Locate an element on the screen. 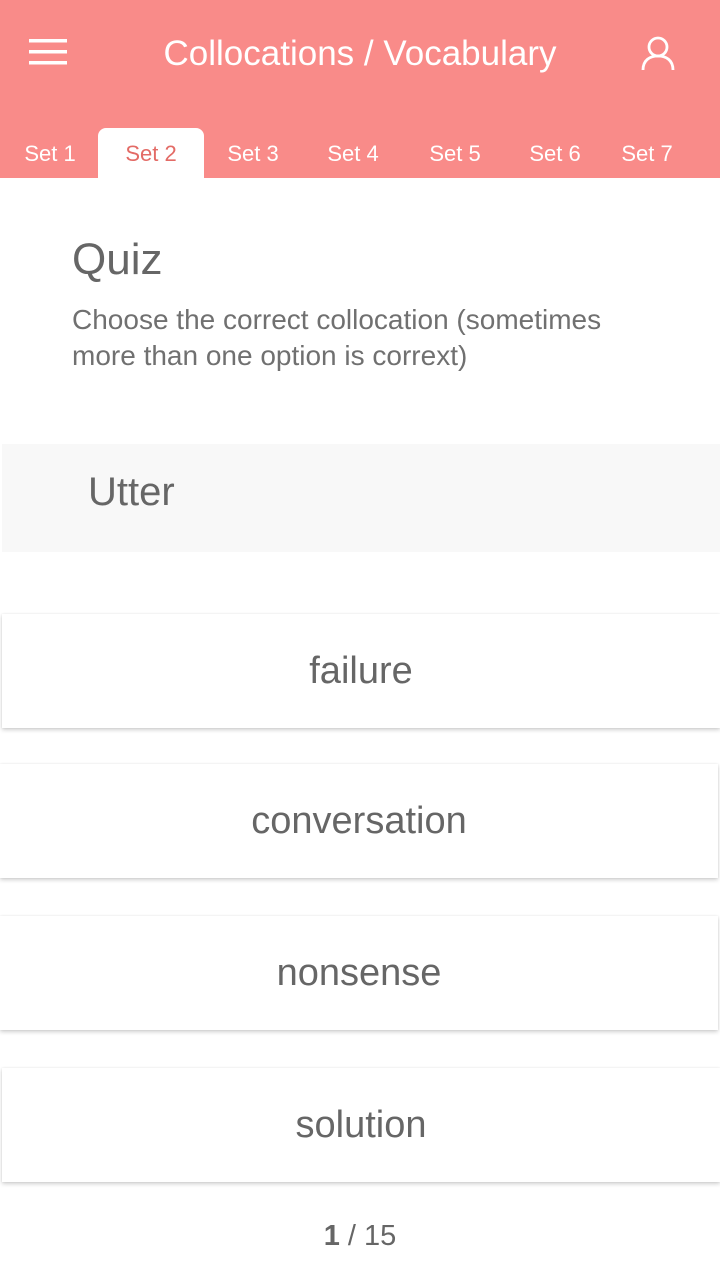 This screenshot has height=1280, width=720. target-word-panel: Utter is located at coordinates (361, 498).